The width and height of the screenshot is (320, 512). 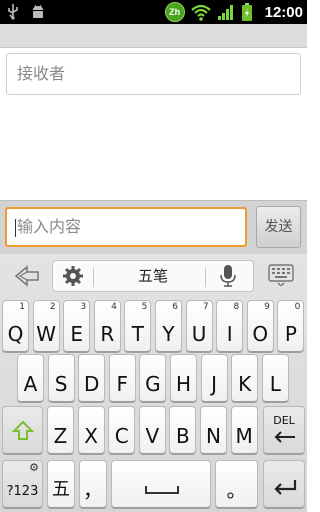 I want to click on key-label: D, so click(x=91, y=384).